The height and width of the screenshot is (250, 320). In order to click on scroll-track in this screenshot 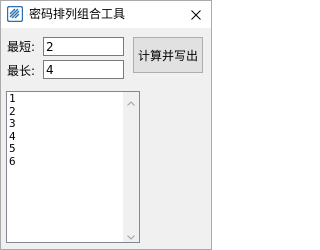, I will do `click(131, 167)`.